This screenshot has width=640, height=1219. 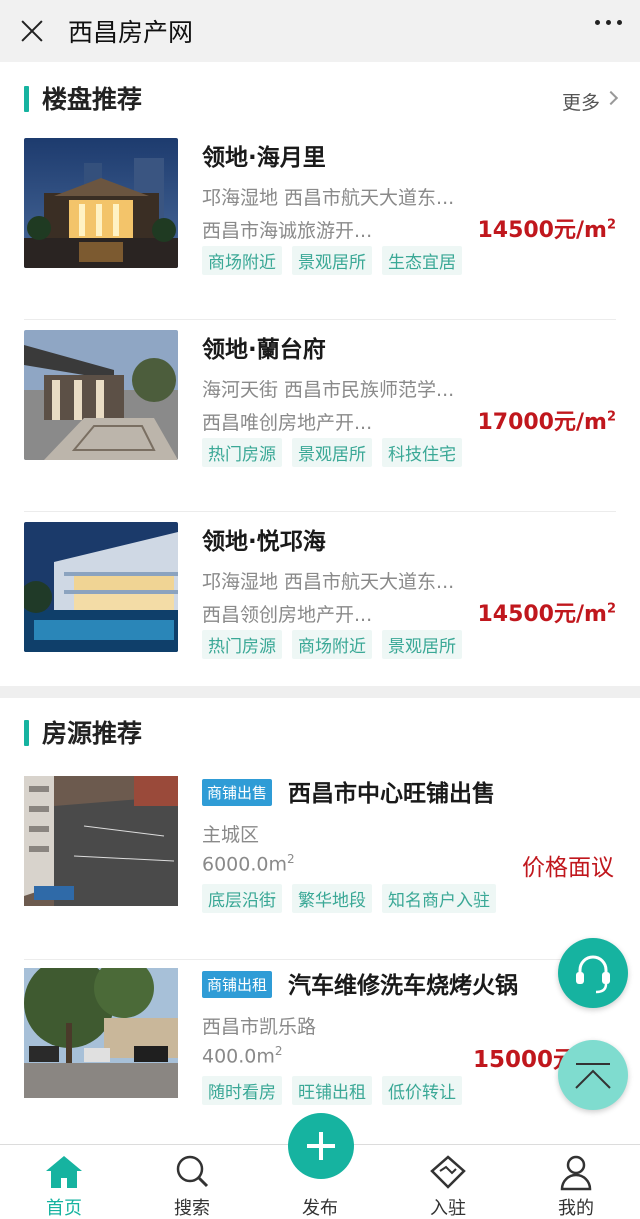 I want to click on tab-search: 搜索, so click(x=192, y=1182).